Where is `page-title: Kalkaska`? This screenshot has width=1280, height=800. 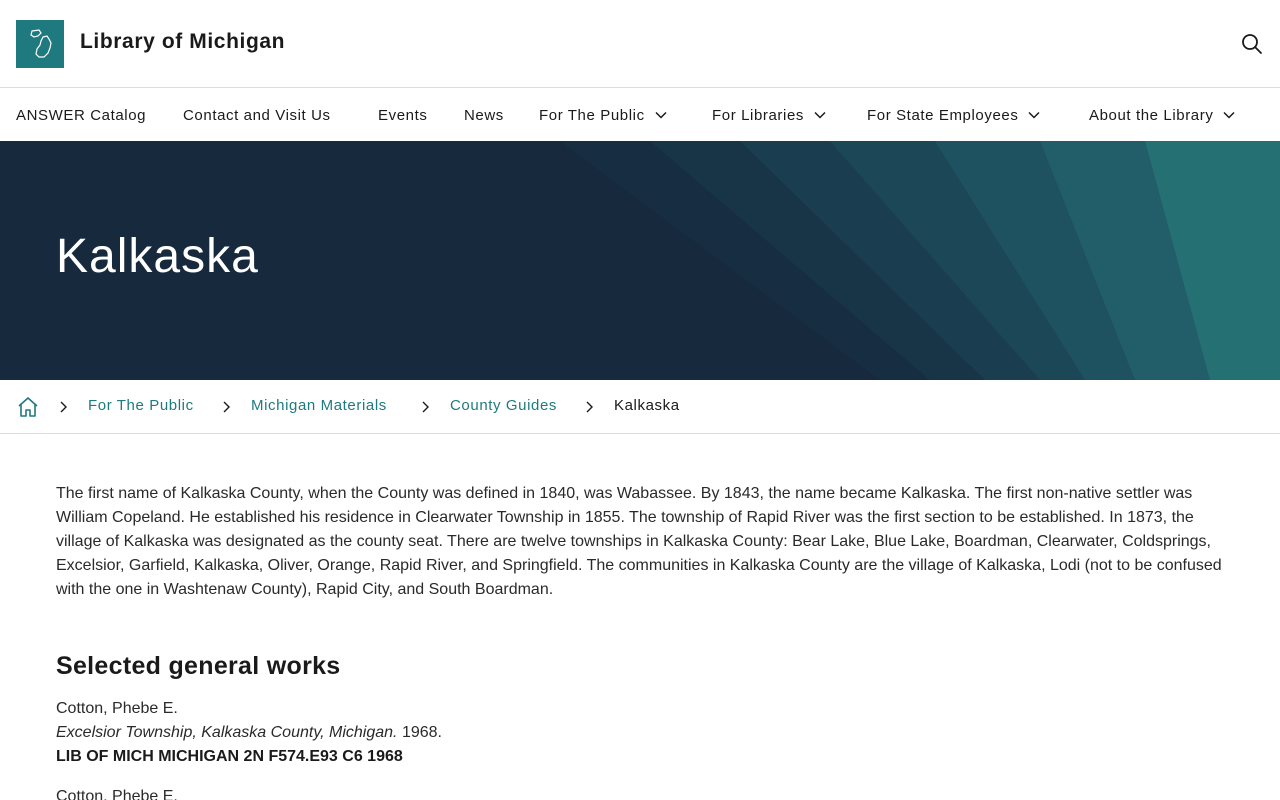 page-title: Kalkaska is located at coordinates (157, 256).